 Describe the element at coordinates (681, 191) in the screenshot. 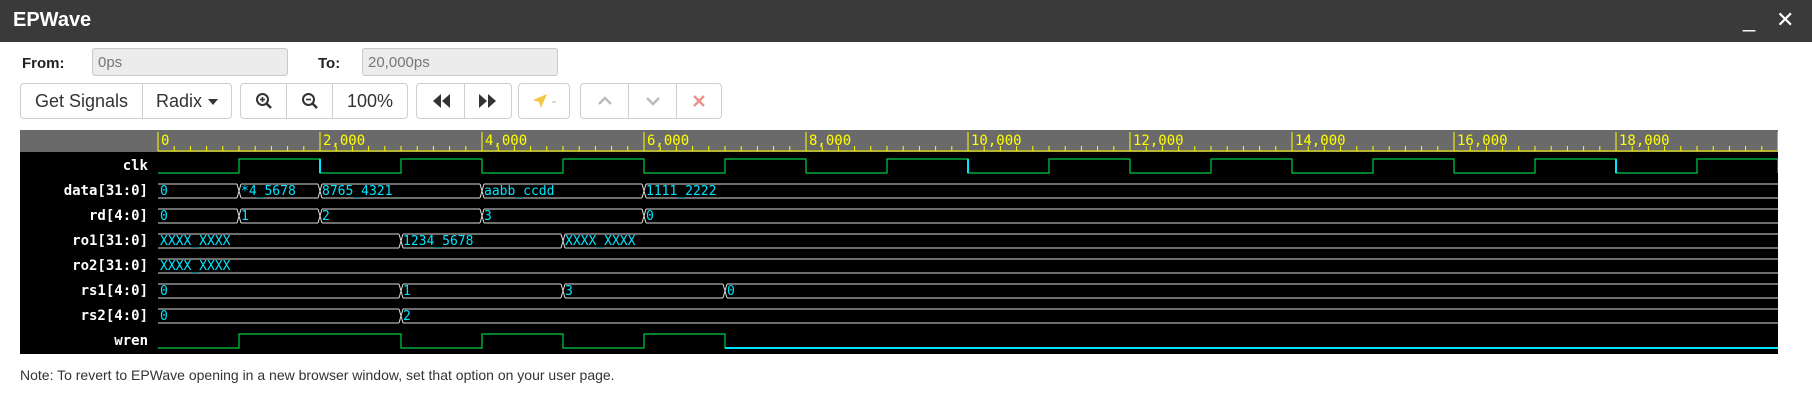

I see `bus-value: 1111_2222` at that location.